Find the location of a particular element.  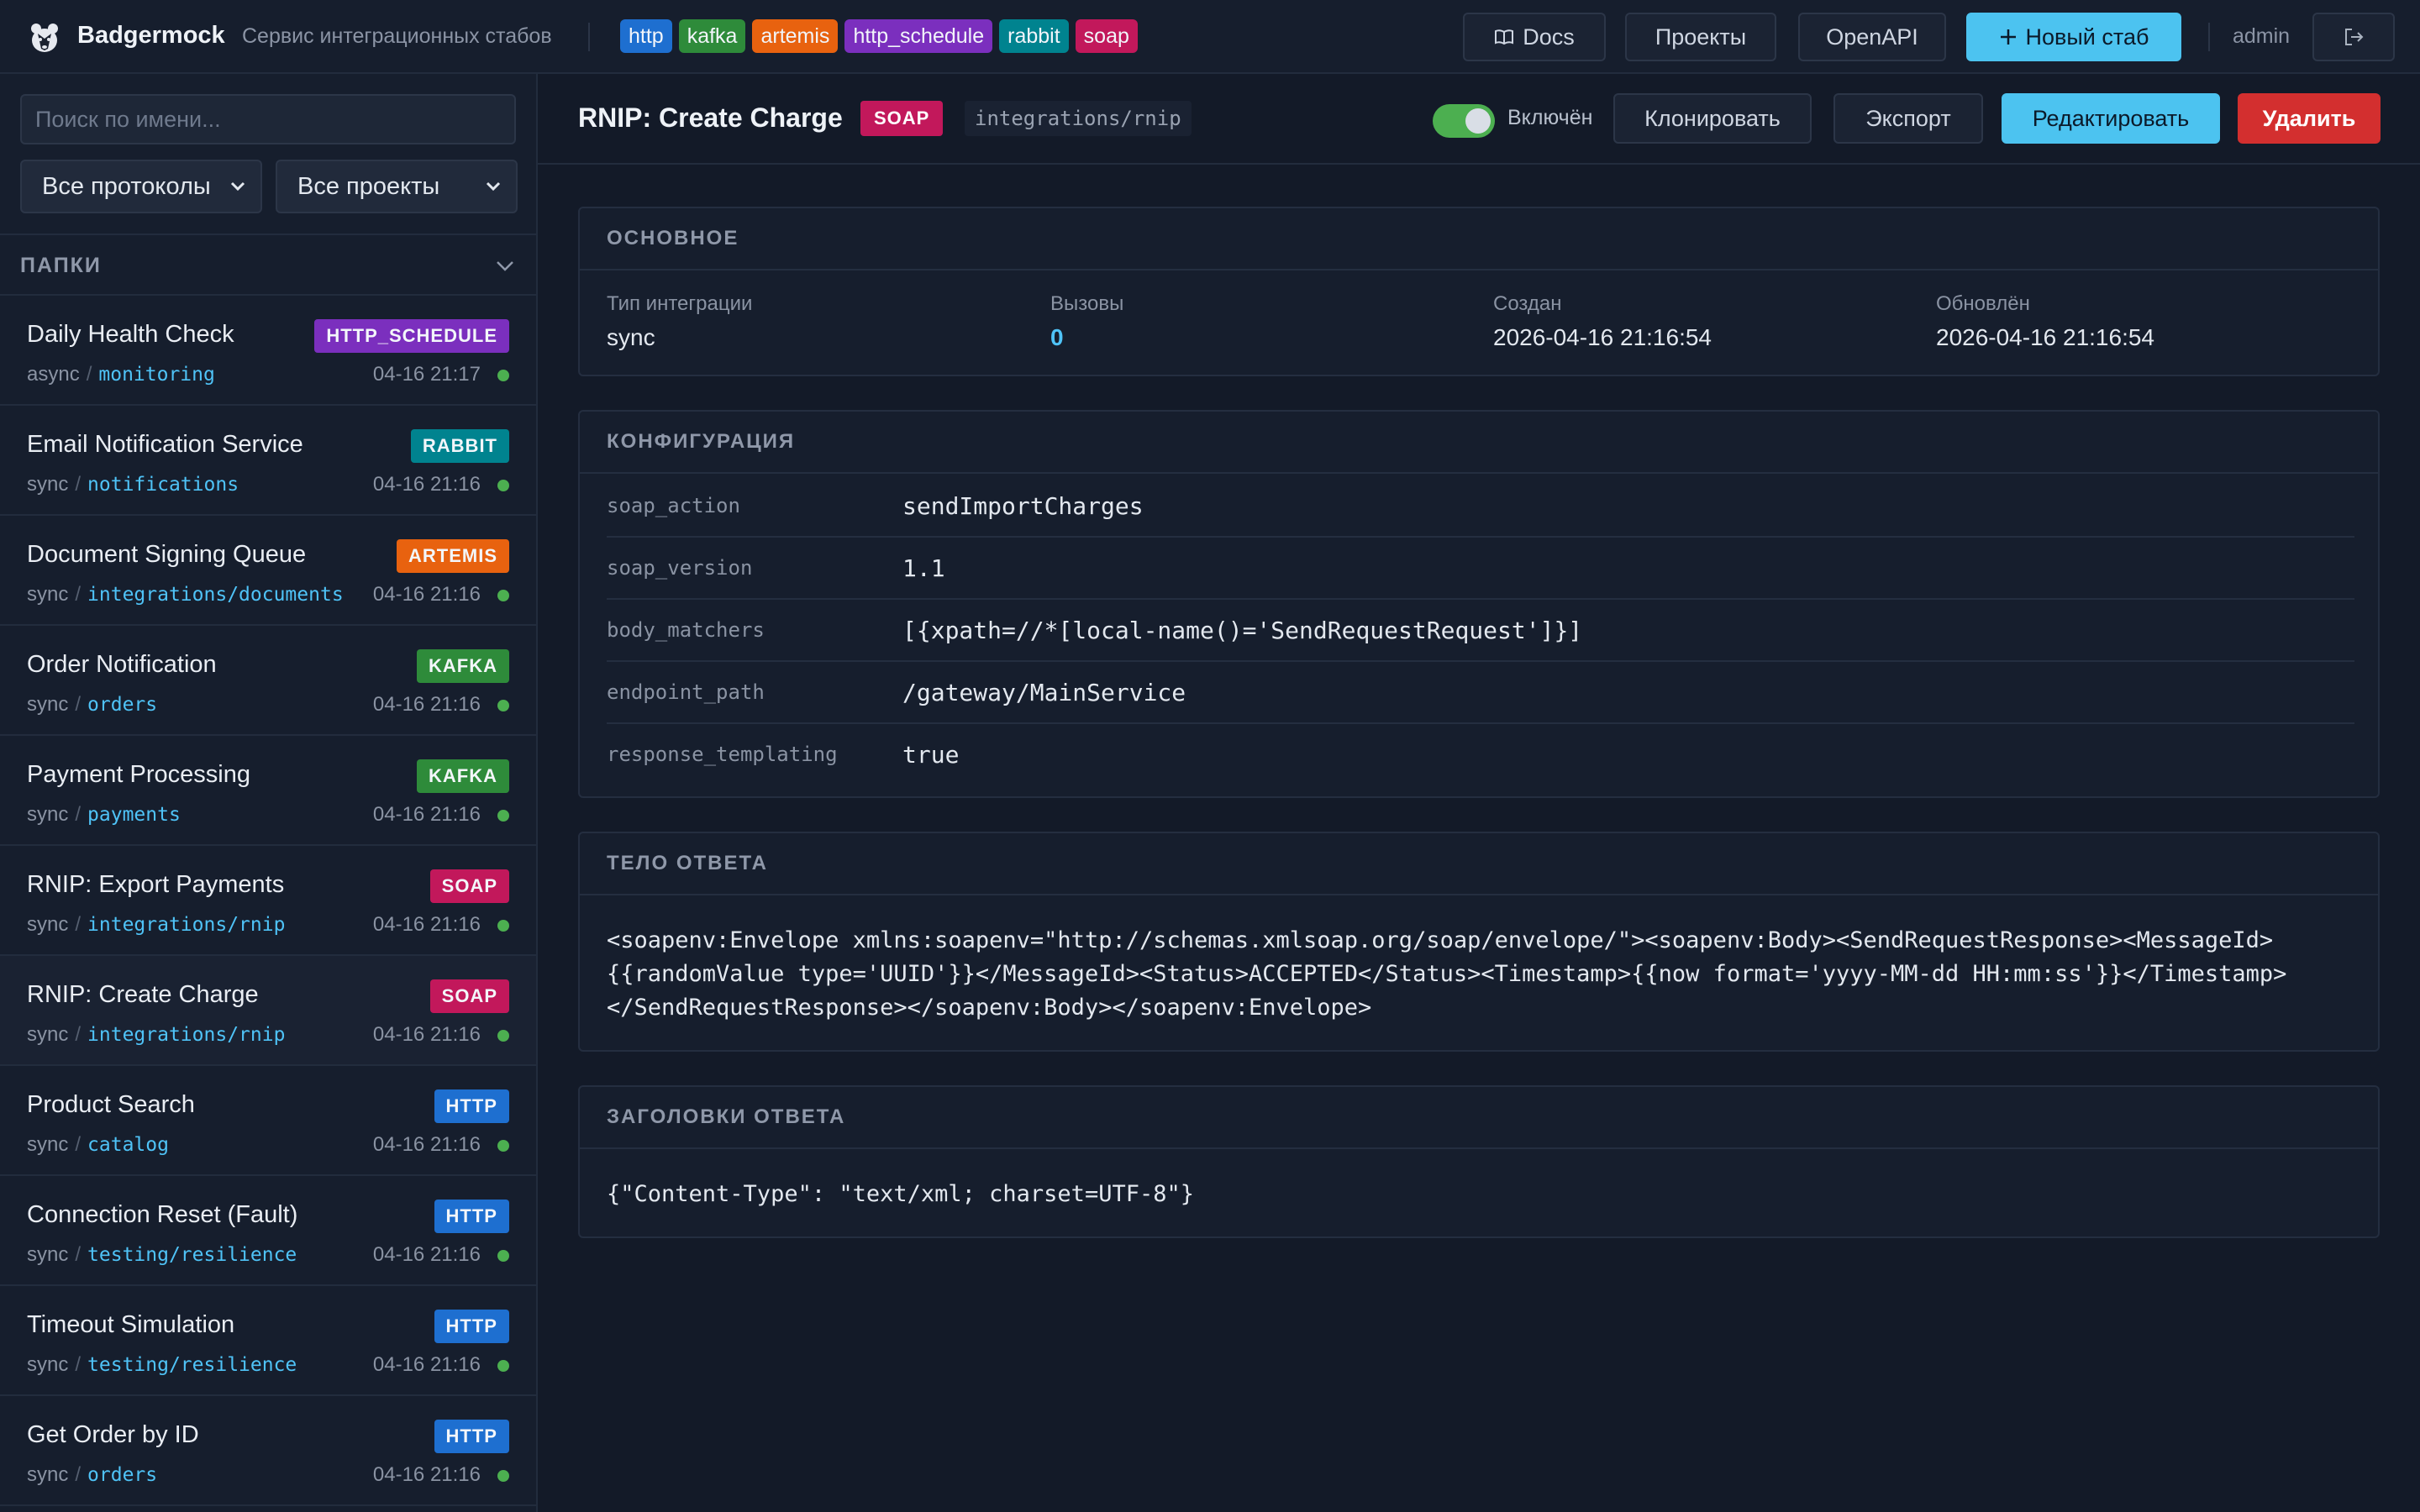

stub-folder: integrations/rnip is located at coordinates (187, 1035).